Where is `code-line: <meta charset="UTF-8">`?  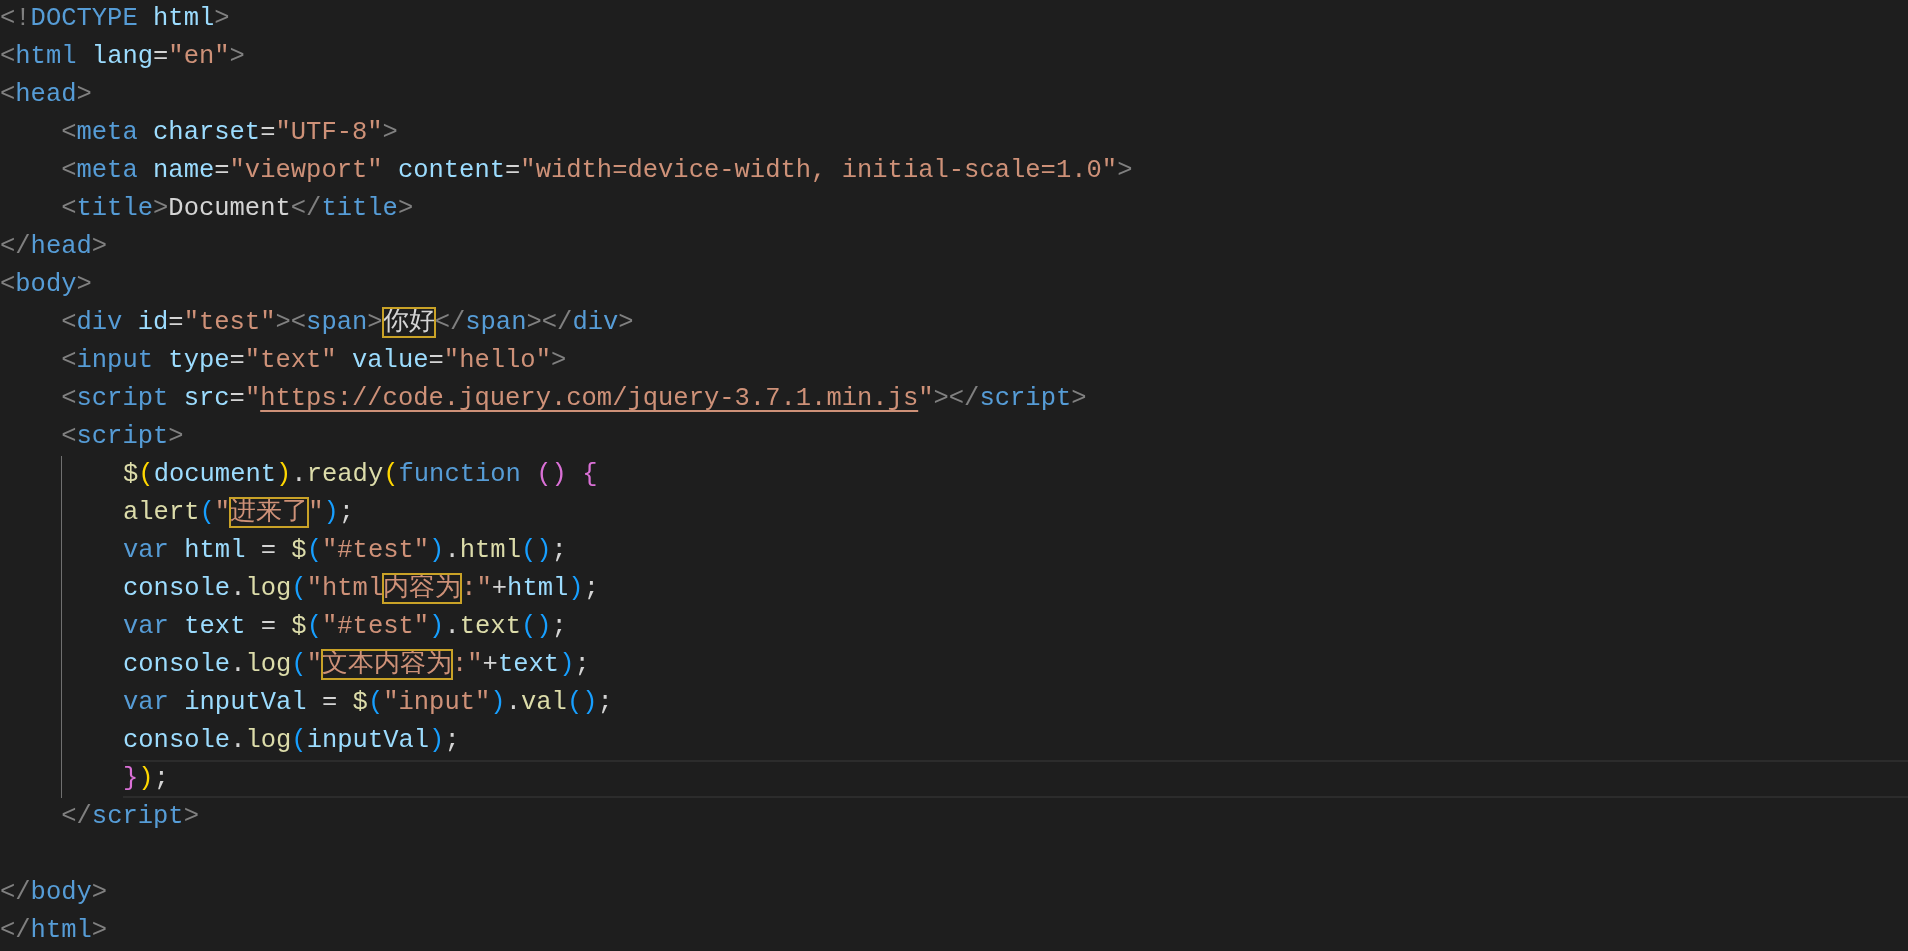 code-line: <meta charset="UTF-8"> is located at coordinates (229, 132).